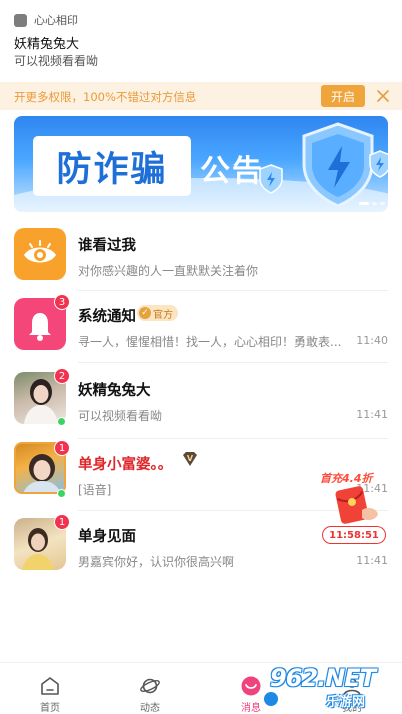 The width and height of the screenshot is (402, 714). I want to click on push-notification: 心心相印 妖精兔兔大 可以视频看看呦, so click(201, 41).